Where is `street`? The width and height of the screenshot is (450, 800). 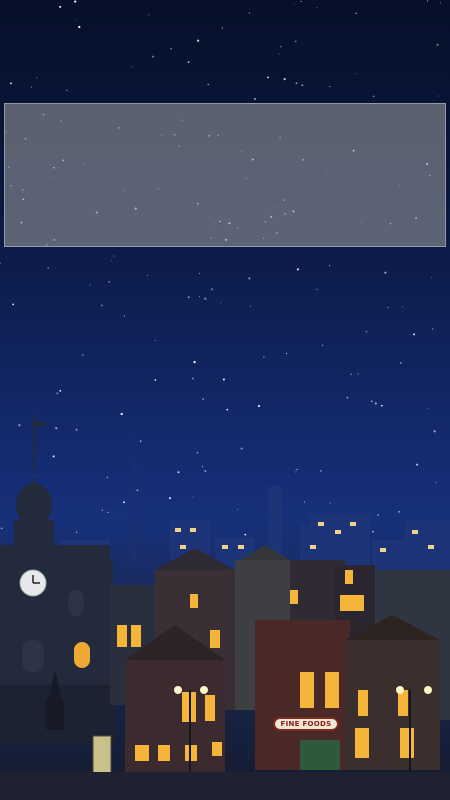
street is located at coordinates (225, 786).